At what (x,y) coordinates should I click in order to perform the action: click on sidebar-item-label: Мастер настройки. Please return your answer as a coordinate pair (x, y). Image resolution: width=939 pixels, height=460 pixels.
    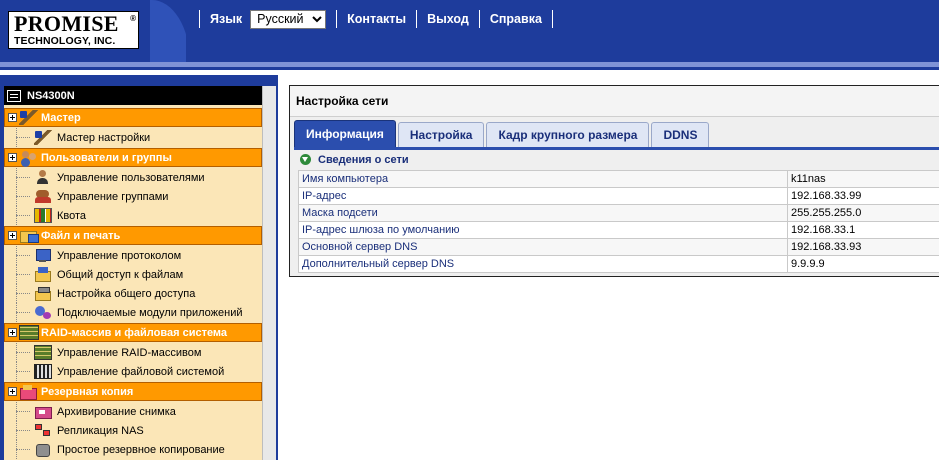
    Looking at the image, I should click on (104, 137).